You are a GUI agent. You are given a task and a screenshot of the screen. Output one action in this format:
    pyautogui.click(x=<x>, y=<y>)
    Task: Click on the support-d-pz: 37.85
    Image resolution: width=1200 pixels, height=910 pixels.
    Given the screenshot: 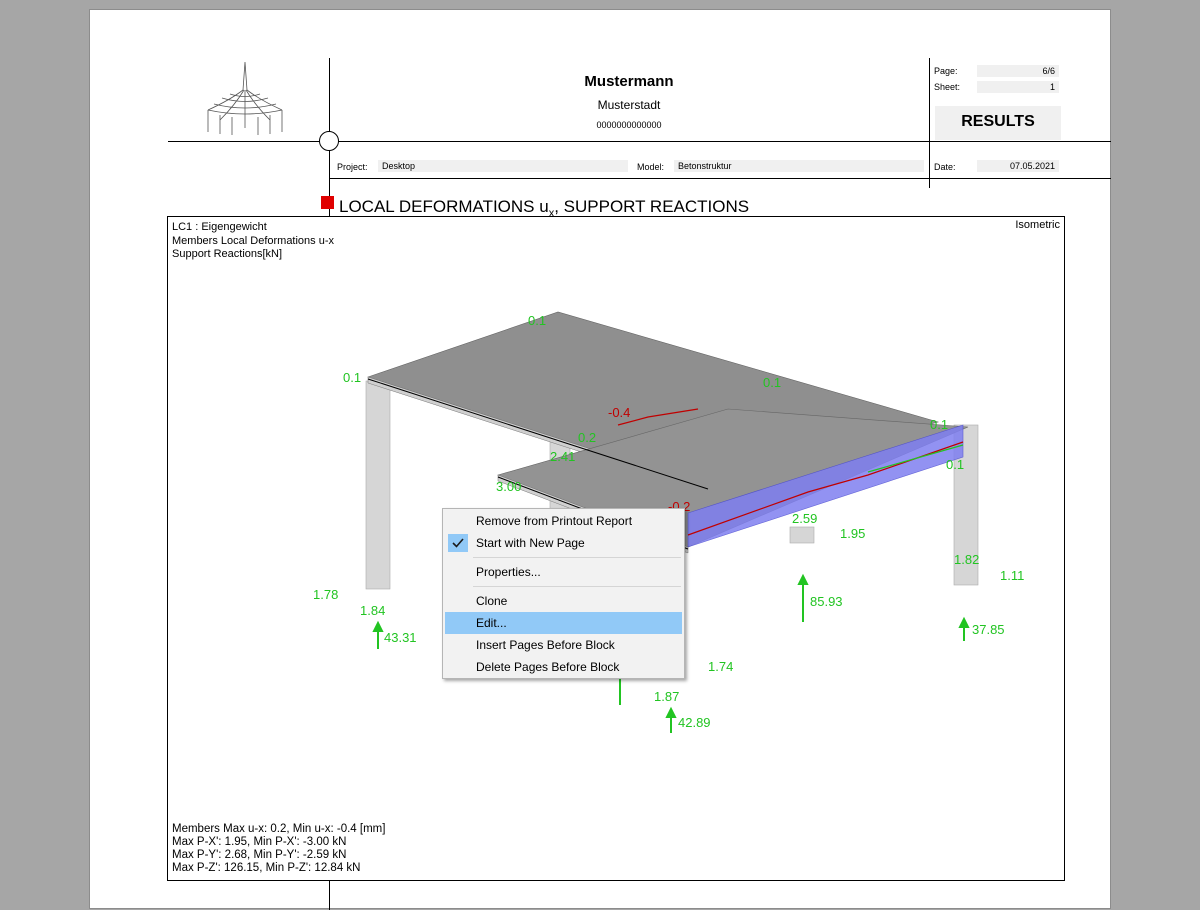 What is the action you would take?
    pyautogui.click(x=988, y=629)
    